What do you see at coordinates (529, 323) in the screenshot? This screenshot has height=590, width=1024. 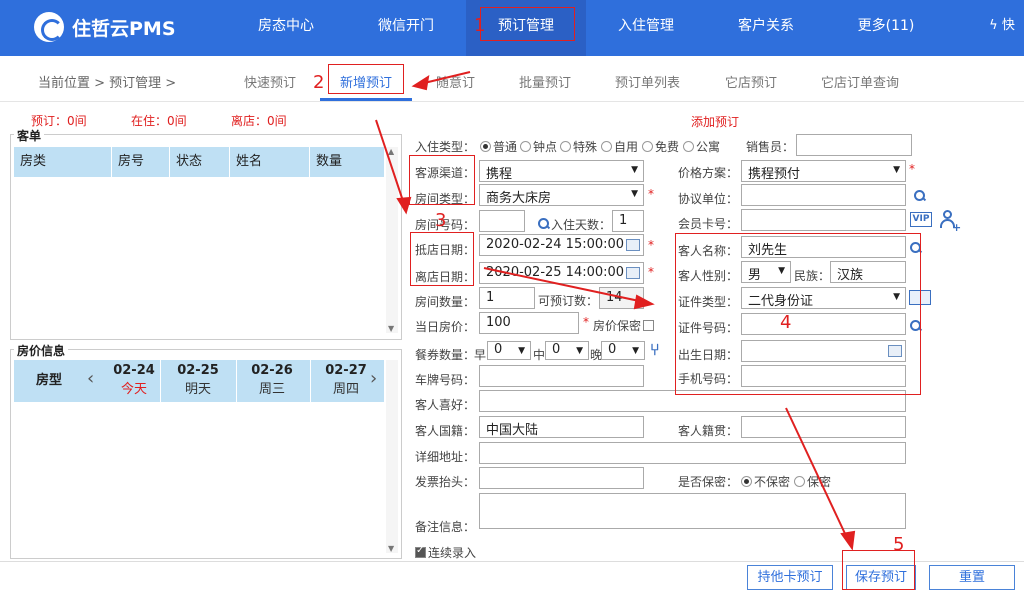 I see `rate-input: 100` at bounding box center [529, 323].